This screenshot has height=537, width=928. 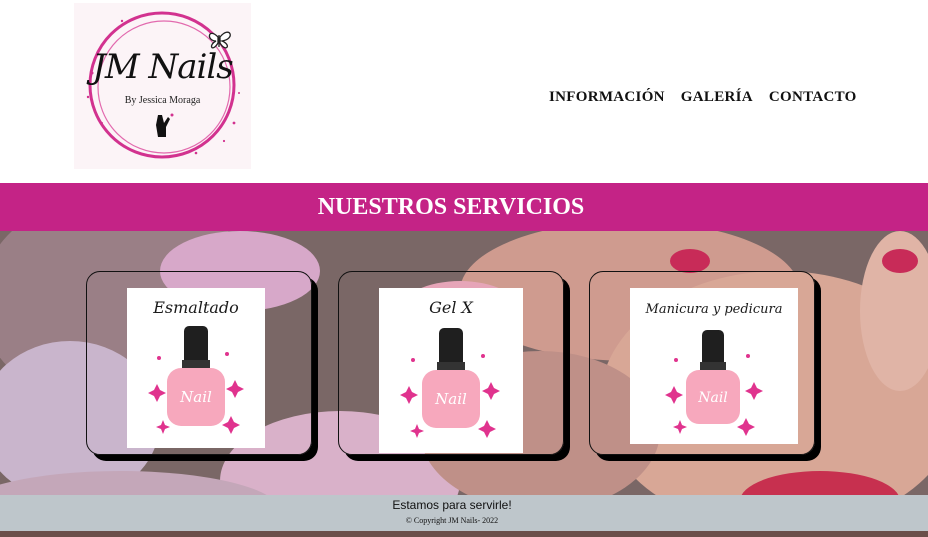 I want to click on services-banner: NUESTROS SERVICIOS, so click(x=464, y=207).